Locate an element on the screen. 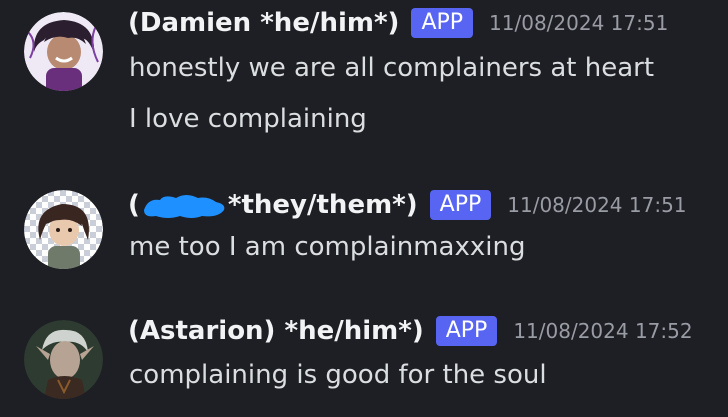 The height and width of the screenshot is (417, 728). username-prefix: ( is located at coordinates (134, 205).